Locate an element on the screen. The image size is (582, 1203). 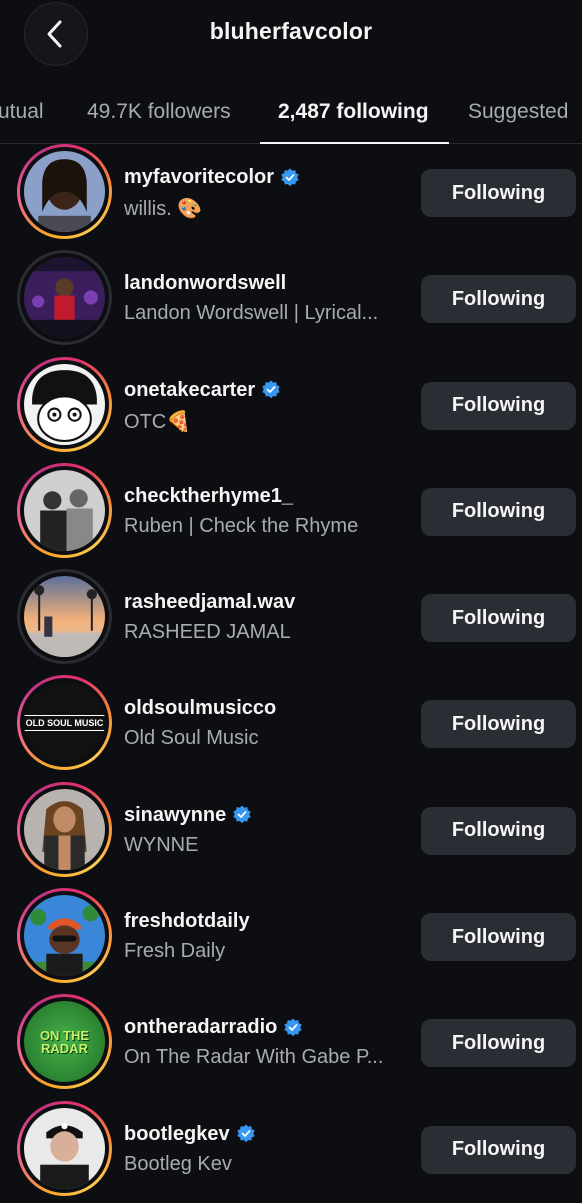
full-name: OTC🍕 is located at coordinates (158, 421).